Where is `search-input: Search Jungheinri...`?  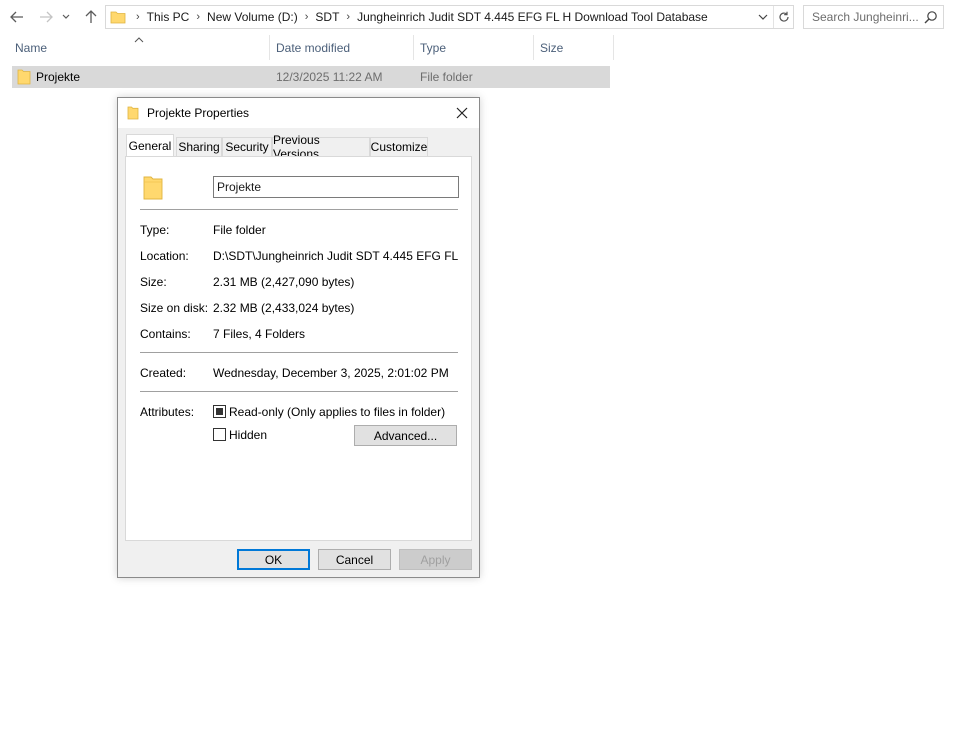 search-input: Search Jungheinri... is located at coordinates (863, 17).